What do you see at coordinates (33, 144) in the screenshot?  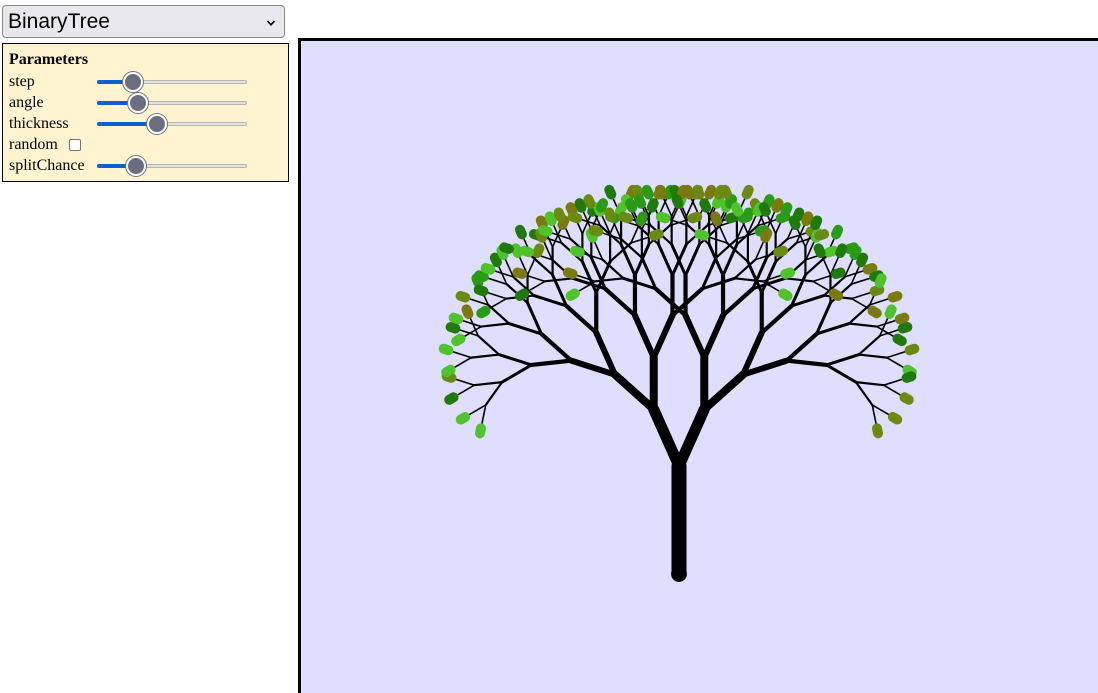 I see `param-label-random: random` at bounding box center [33, 144].